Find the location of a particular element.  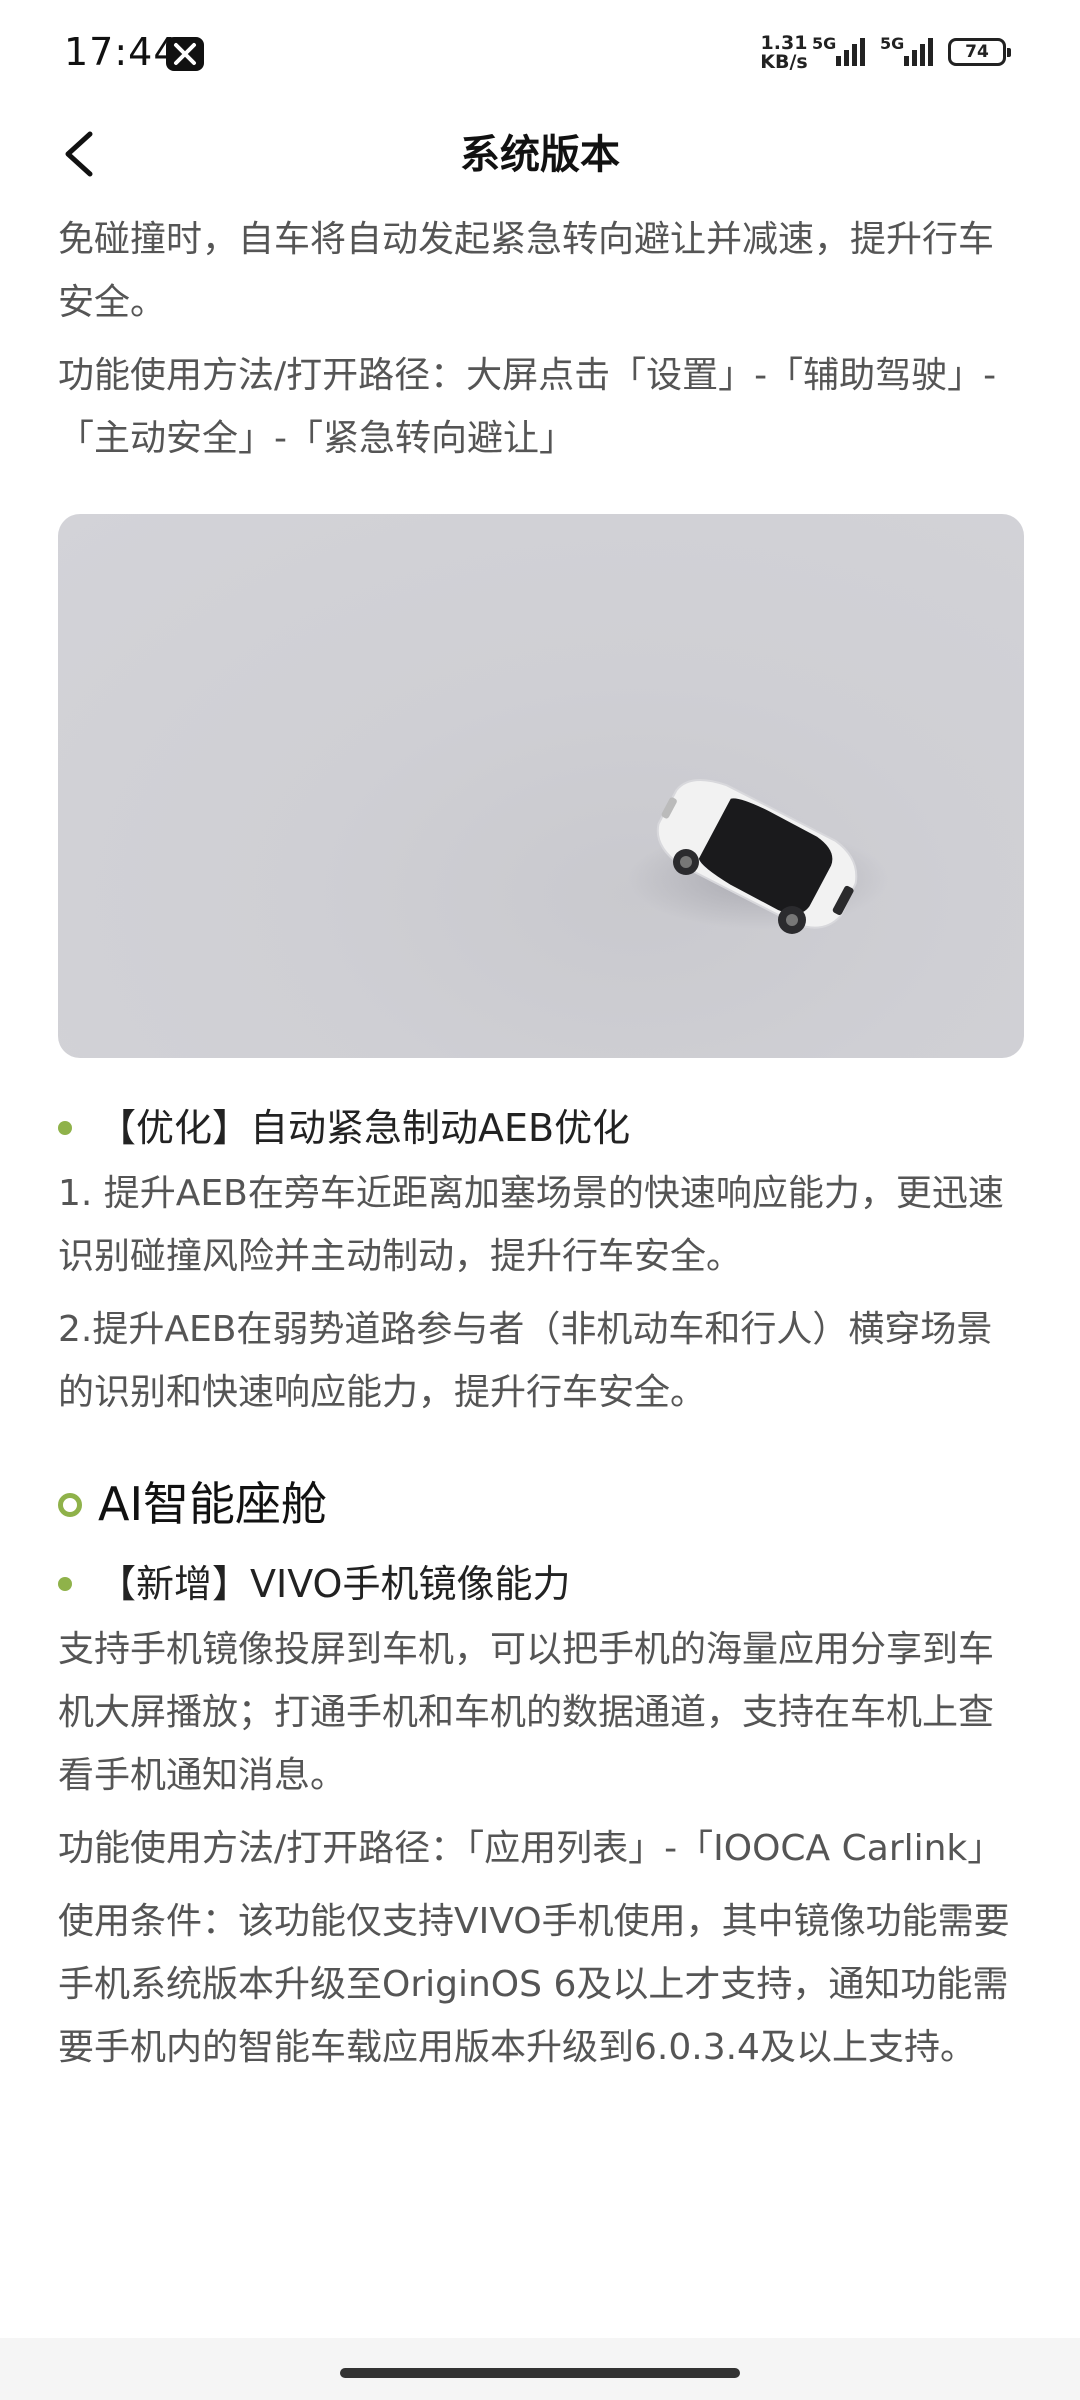

battery-level: 74 is located at coordinates (977, 52).